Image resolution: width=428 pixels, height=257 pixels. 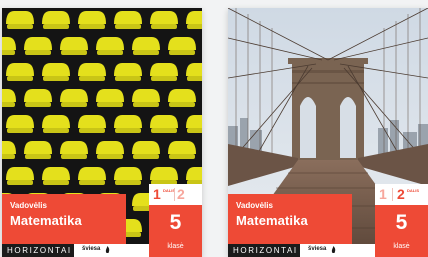 I want to click on part-number-current: 2, so click(x=401, y=194).